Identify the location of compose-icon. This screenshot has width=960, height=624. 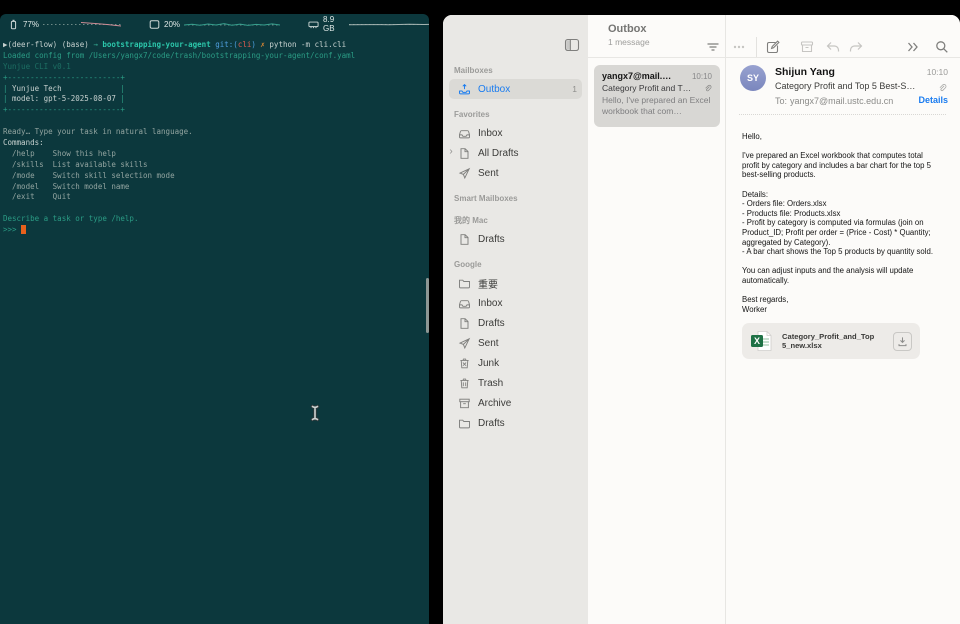
(773, 47).